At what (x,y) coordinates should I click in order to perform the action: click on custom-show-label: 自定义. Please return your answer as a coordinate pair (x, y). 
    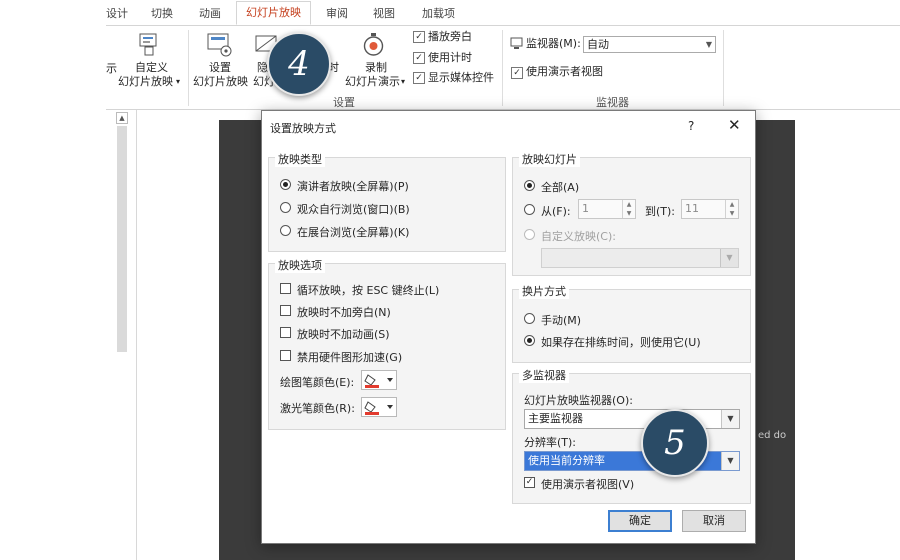
    Looking at the image, I should click on (151, 68).